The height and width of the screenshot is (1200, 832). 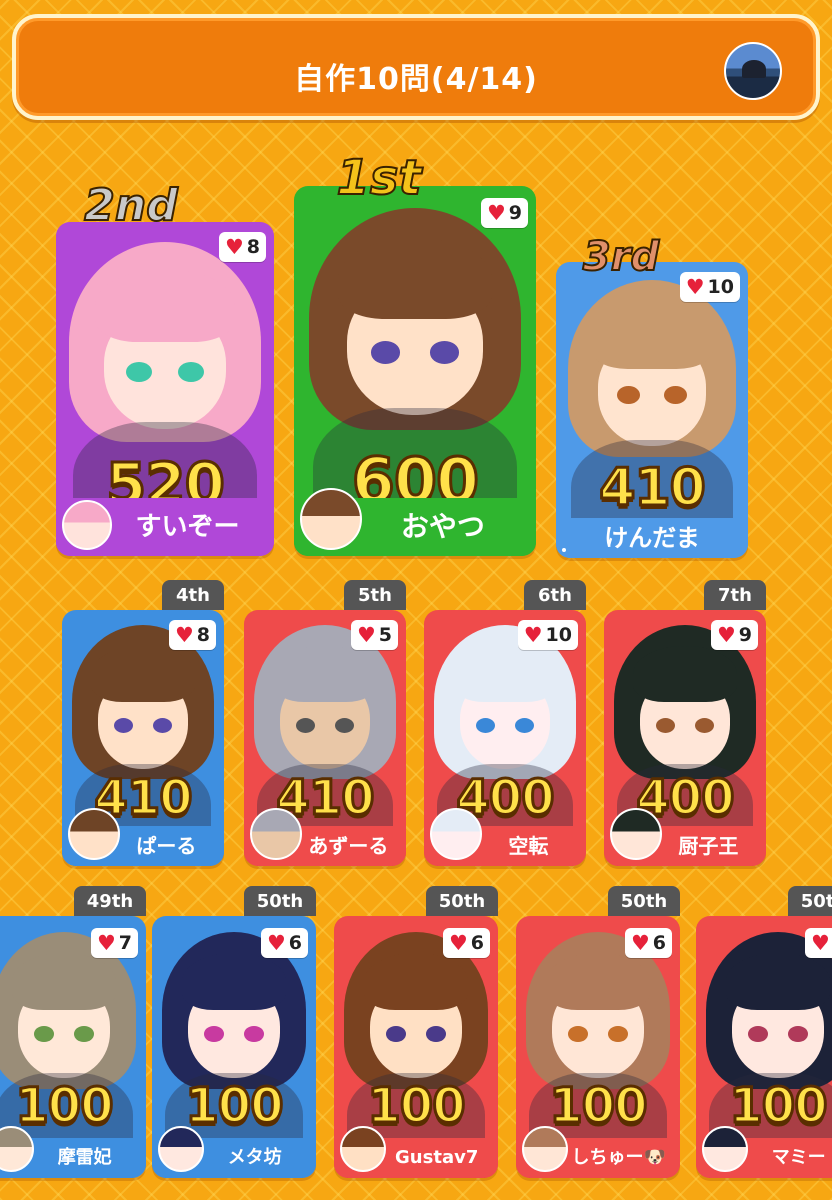 I want to click on player-card: 410 けんだま ♥ 10, so click(x=652, y=410).